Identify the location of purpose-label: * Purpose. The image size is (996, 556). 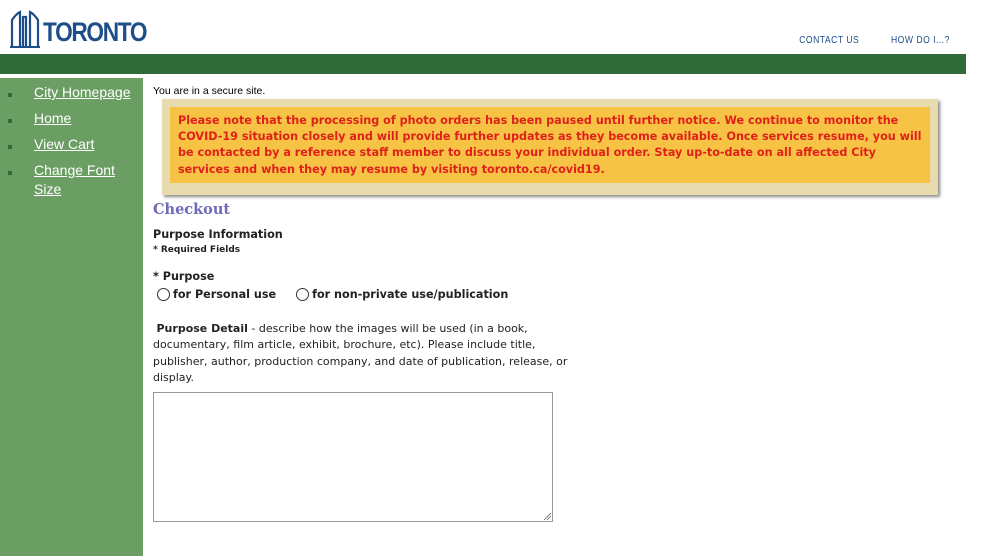
(184, 276).